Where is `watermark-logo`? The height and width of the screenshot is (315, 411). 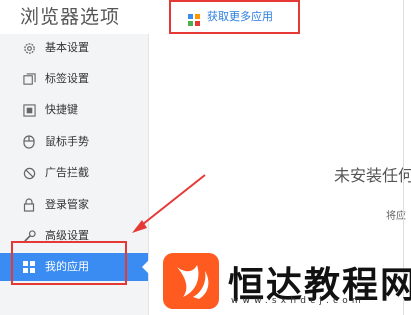 watermark-logo is located at coordinates (191, 283).